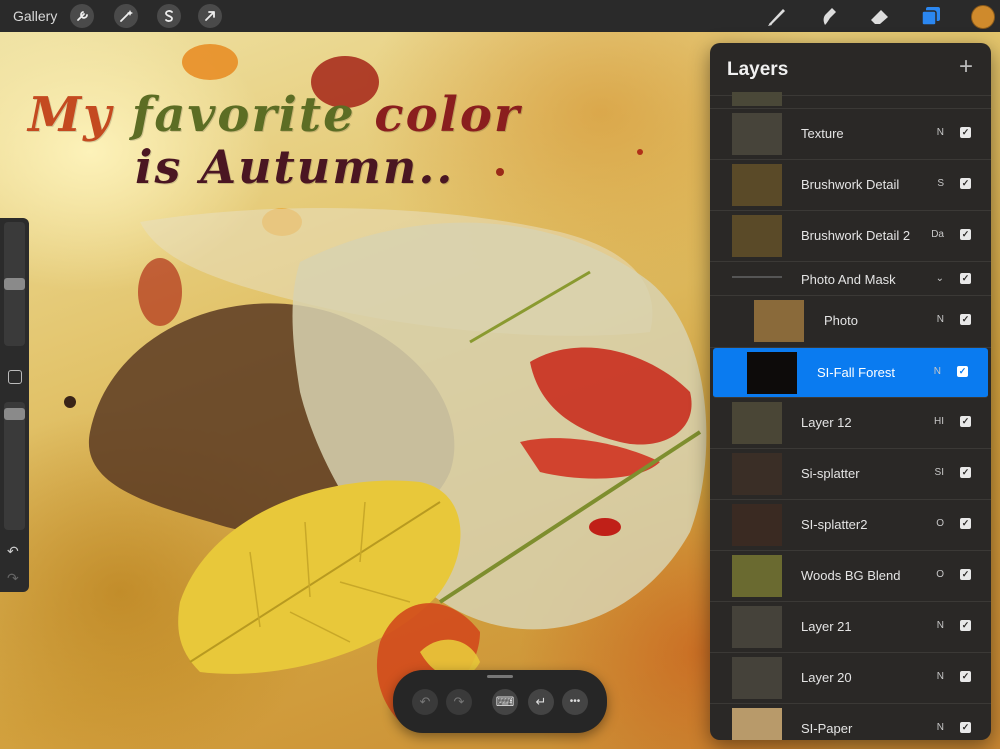  I want to click on layer-row: SI-Fall Forest N ✓, so click(850, 373).